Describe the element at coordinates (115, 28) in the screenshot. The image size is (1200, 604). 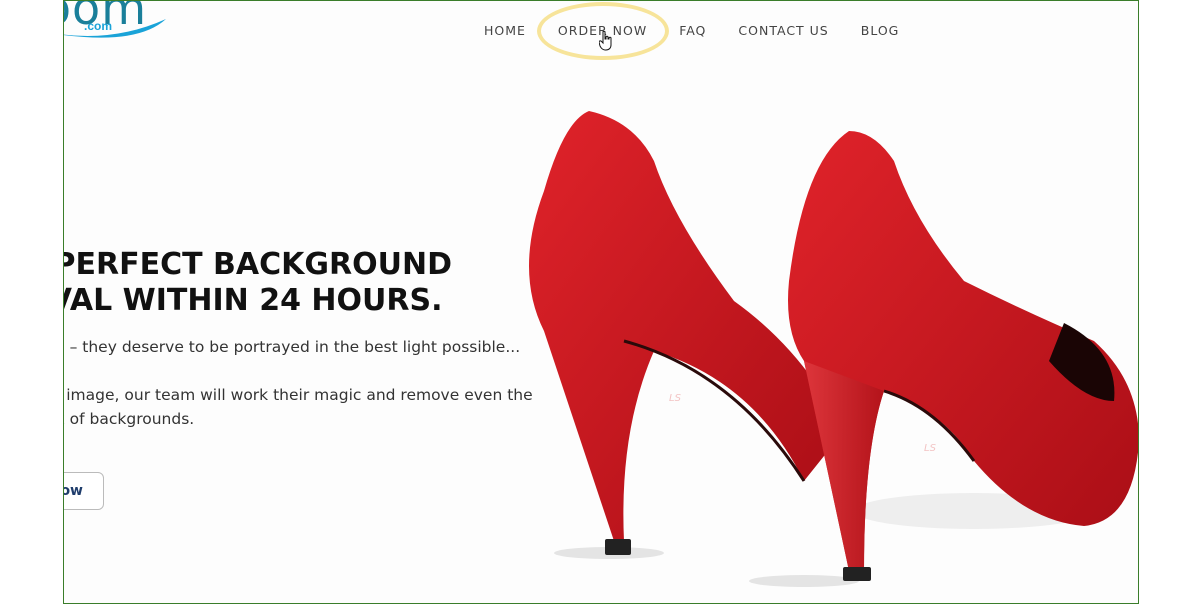
I see `logo-swoosh-icon` at that location.